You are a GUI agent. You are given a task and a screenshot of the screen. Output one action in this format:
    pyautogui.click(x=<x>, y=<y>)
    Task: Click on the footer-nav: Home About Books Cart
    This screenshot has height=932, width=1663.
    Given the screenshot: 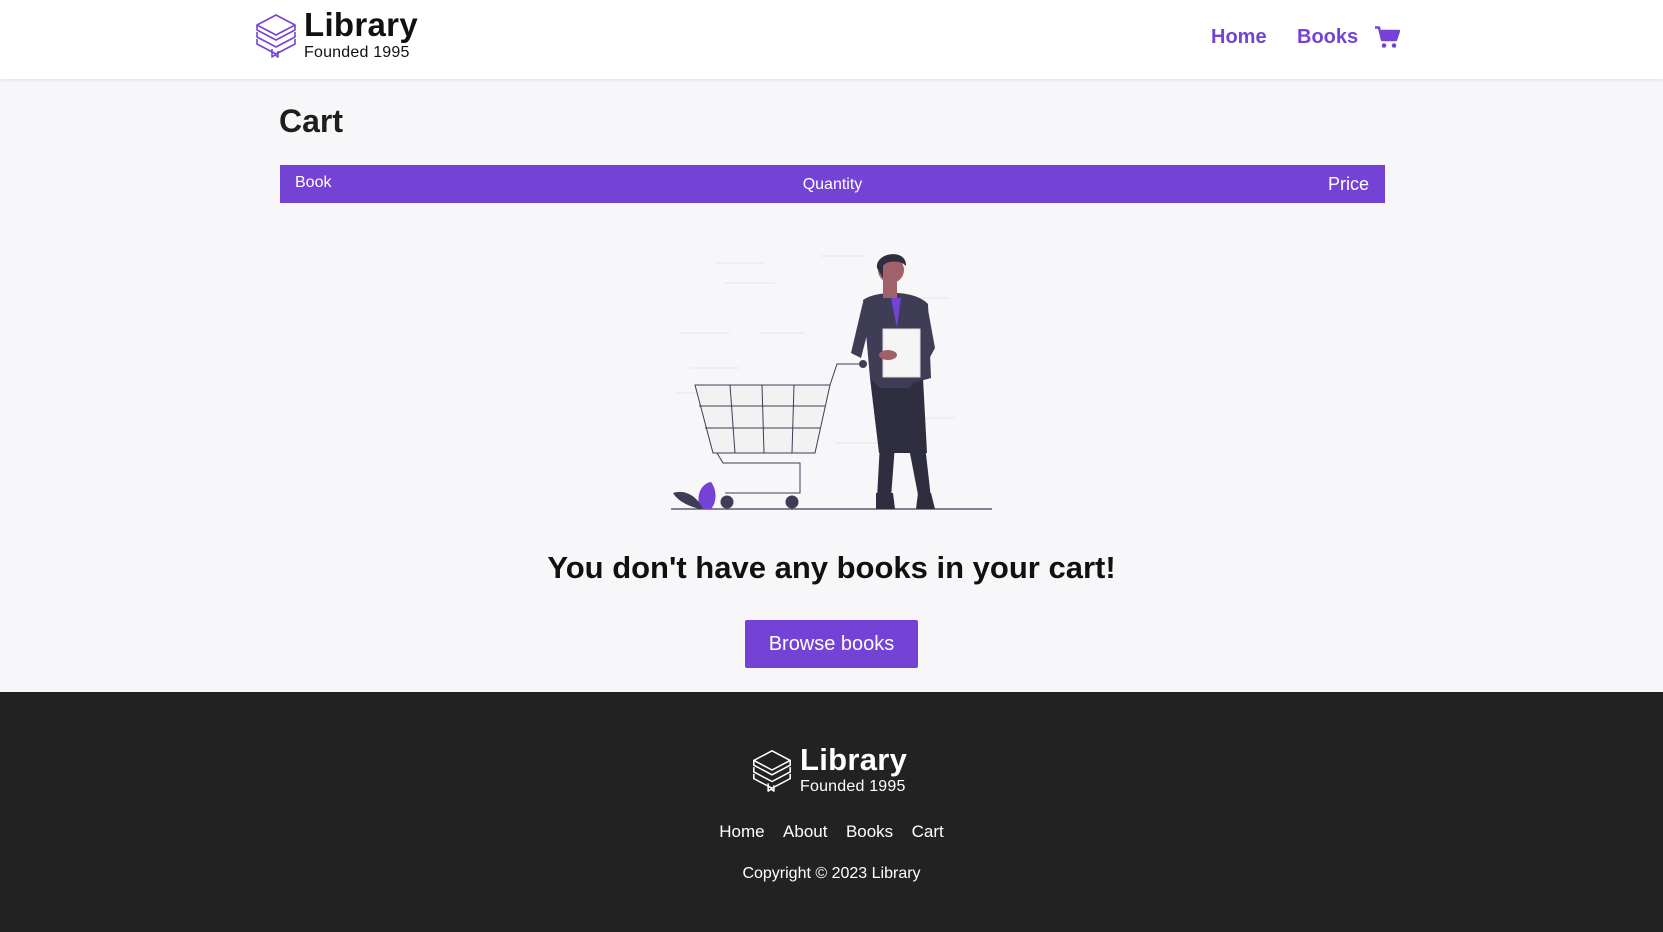 What is the action you would take?
    pyautogui.click(x=831, y=832)
    